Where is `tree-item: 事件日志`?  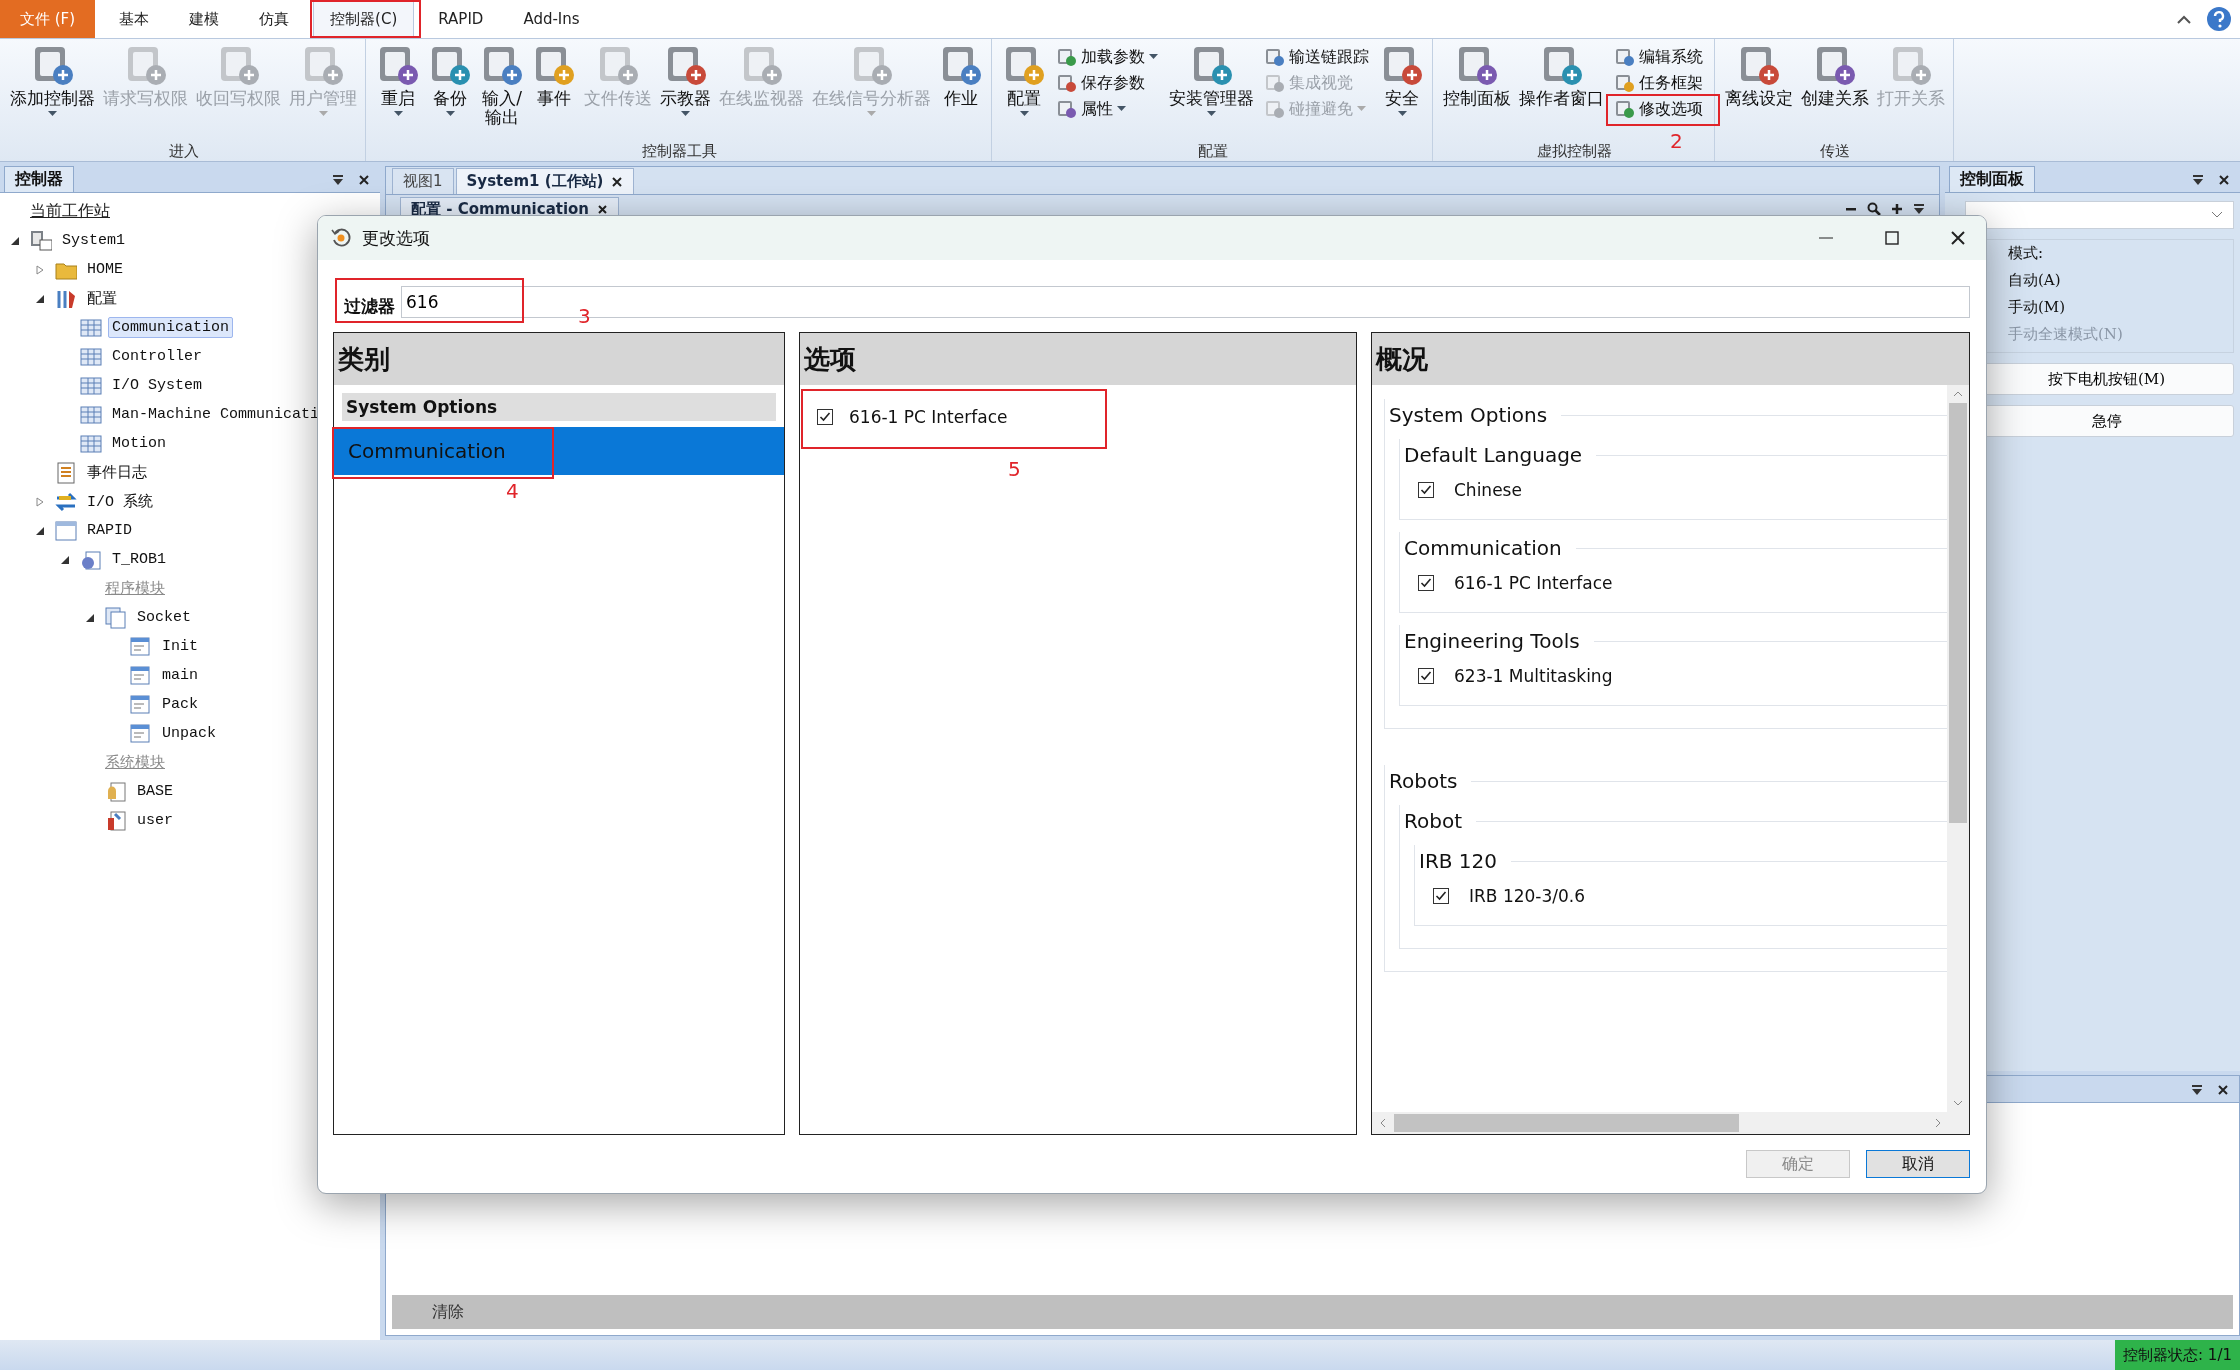 tree-item: 事件日志 is located at coordinates (117, 472).